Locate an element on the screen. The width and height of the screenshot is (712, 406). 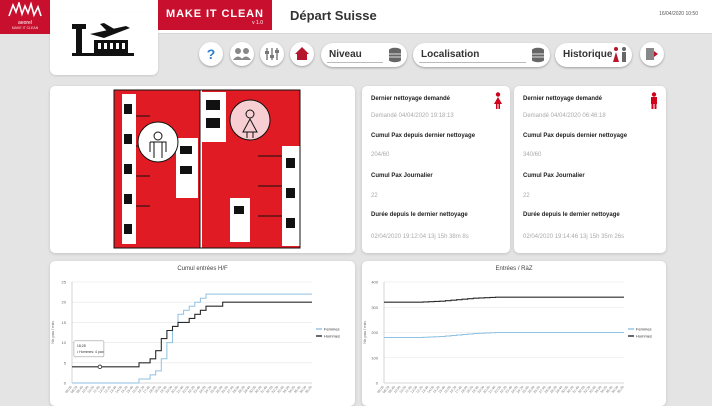
y-tick-label: 25 is located at coordinates (64, 282).